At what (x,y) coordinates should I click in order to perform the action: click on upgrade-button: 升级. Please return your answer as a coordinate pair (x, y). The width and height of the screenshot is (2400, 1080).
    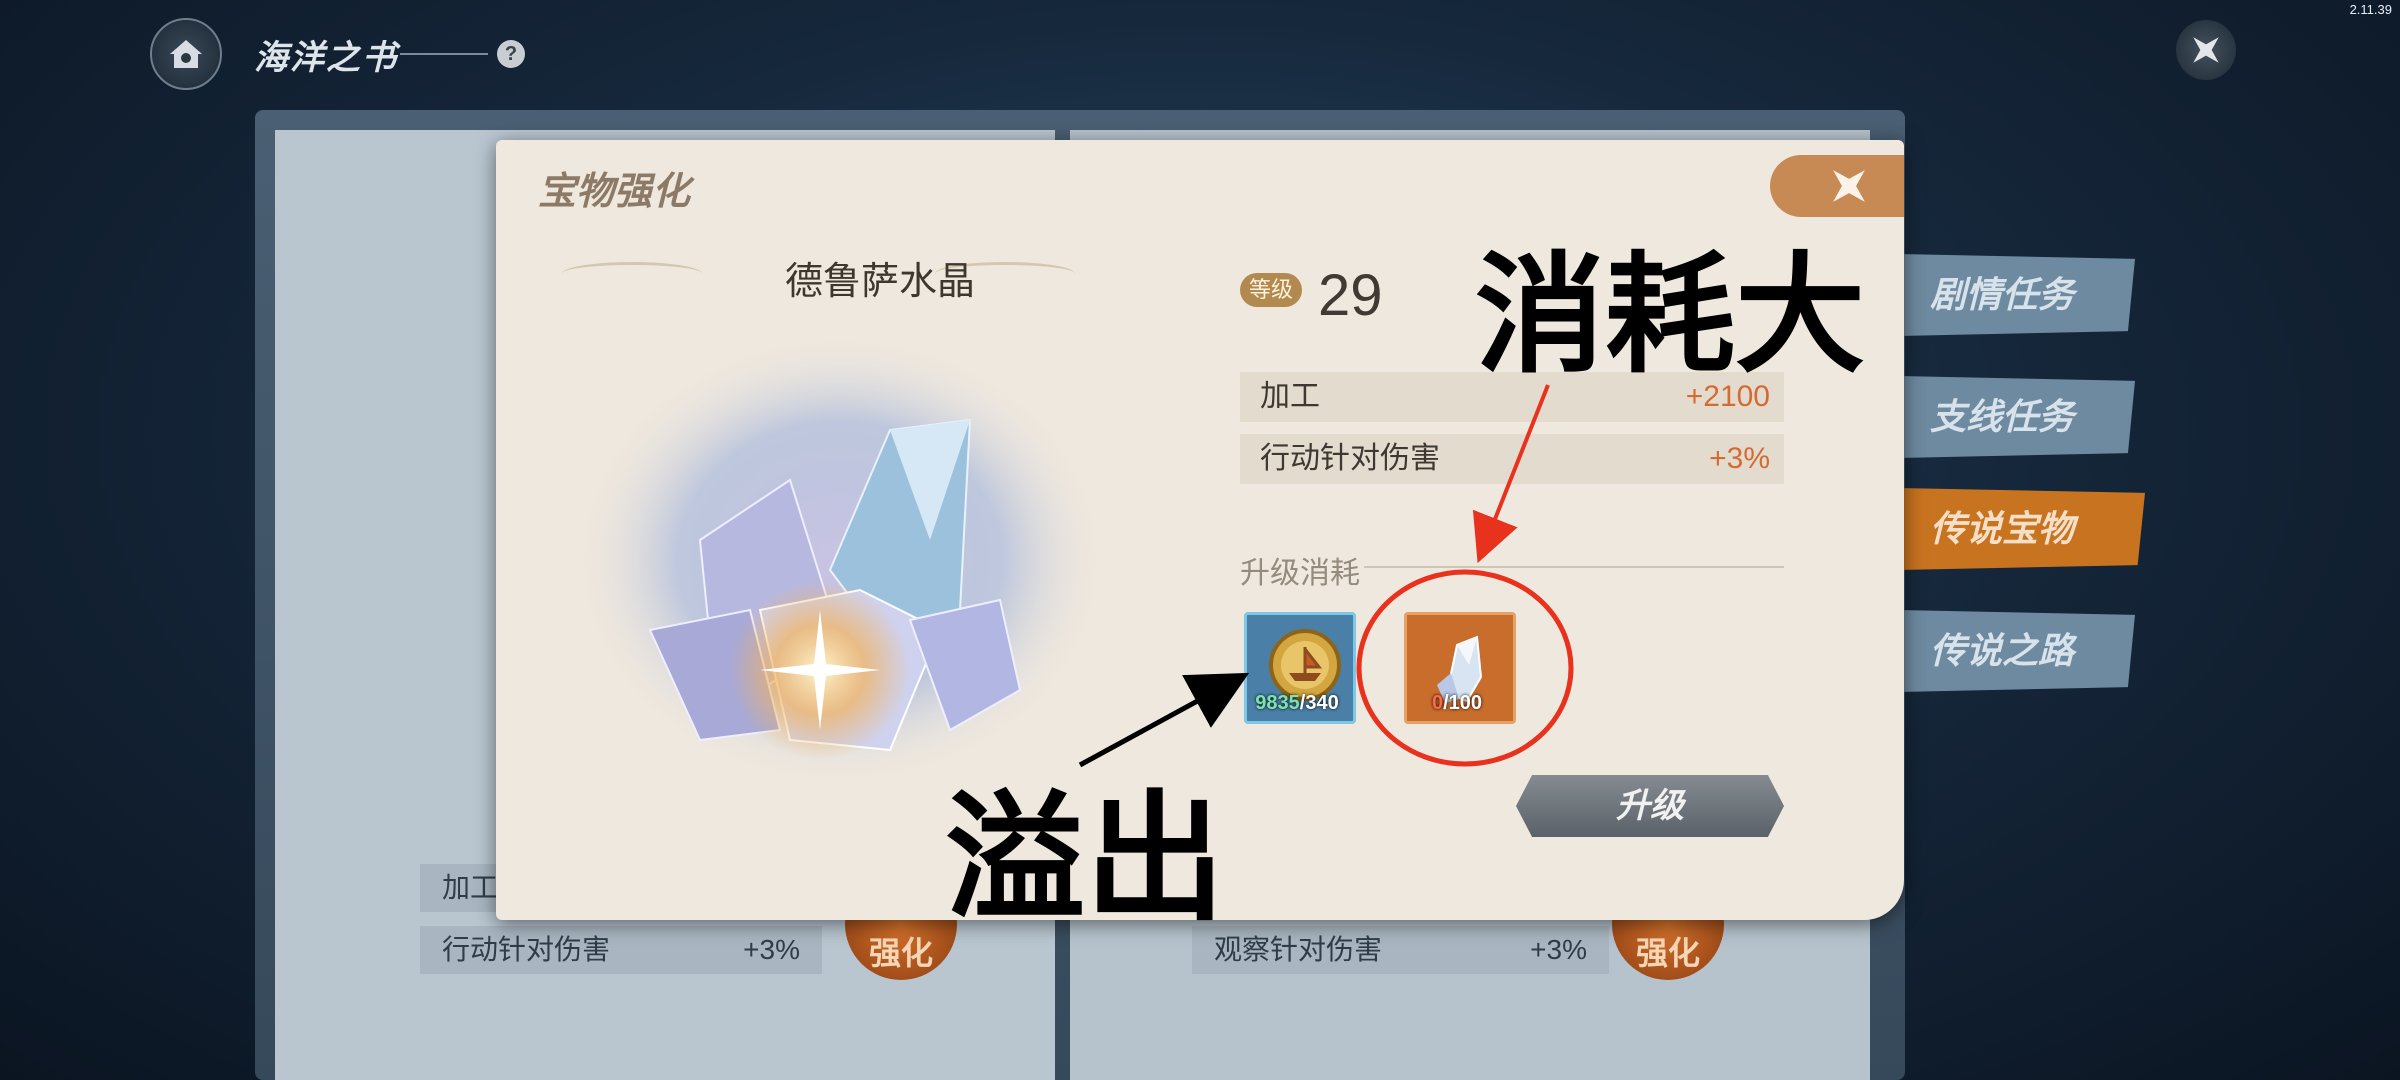
    Looking at the image, I should click on (1650, 806).